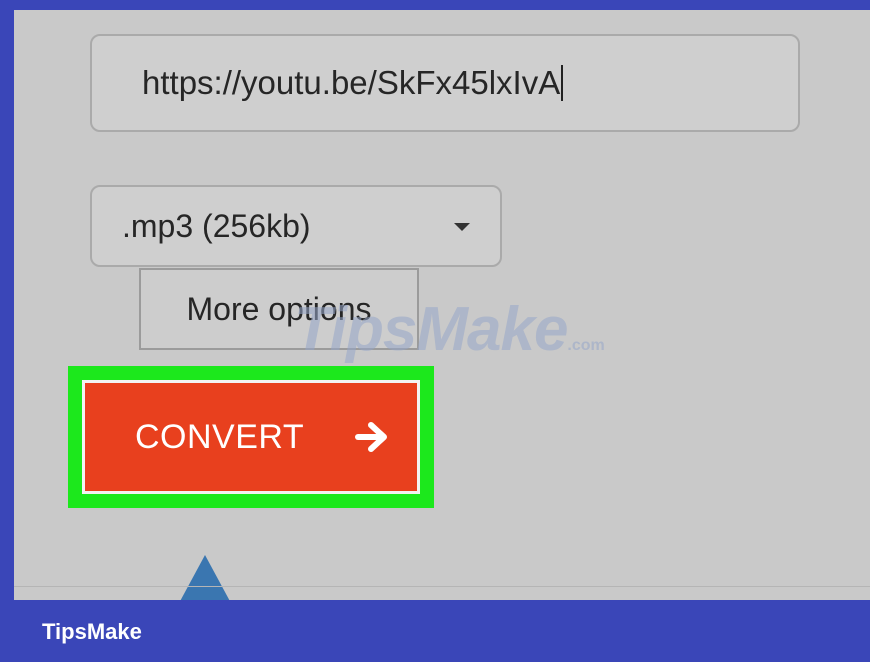 The image size is (870, 662). What do you see at coordinates (220, 436) in the screenshot?
I see `convert-label: CONVERT` at bounding box center [220, 436].